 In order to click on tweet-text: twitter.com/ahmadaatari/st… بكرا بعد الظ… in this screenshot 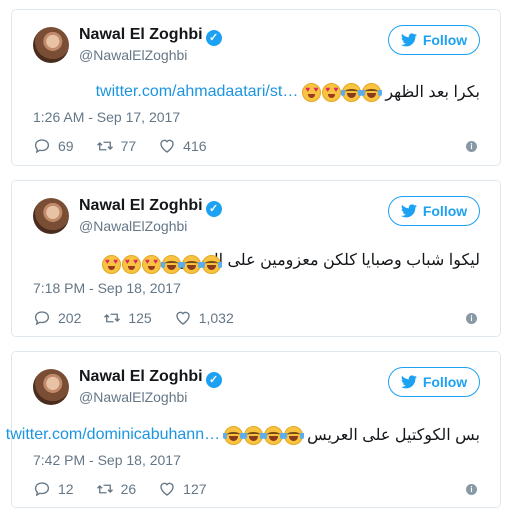, I will do `click(288, 92)`.